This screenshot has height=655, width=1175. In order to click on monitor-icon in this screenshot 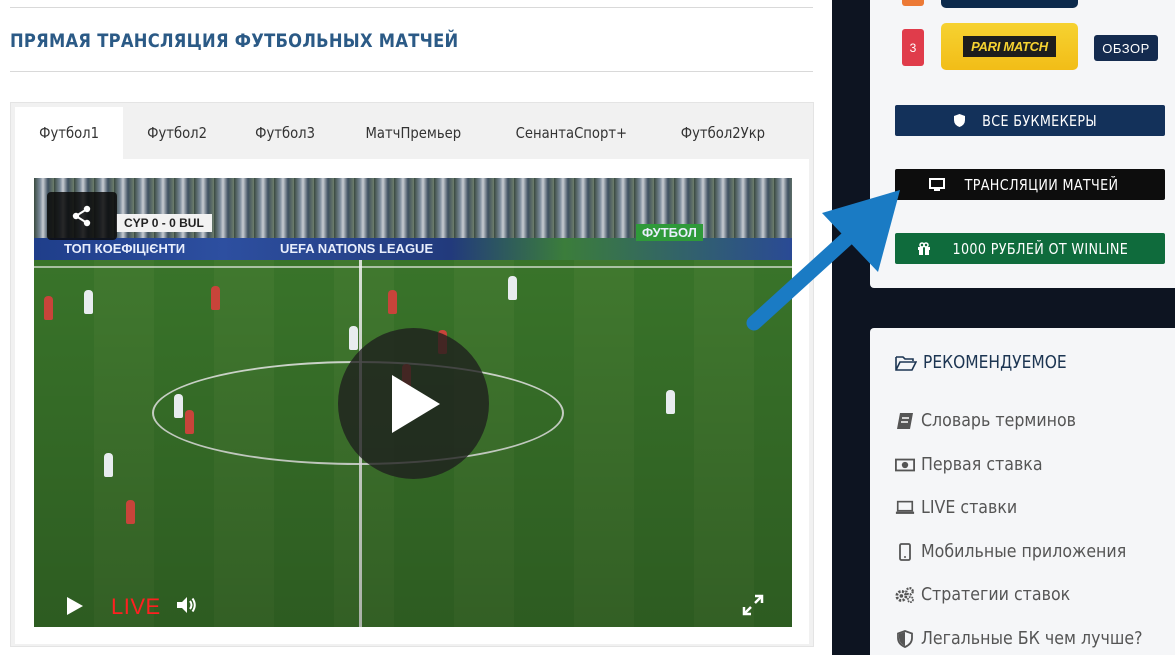, I will do `click(936, 184)`.